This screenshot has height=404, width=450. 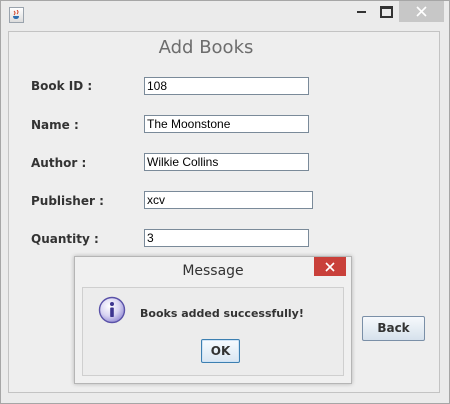 I want to click on minimize-icon, so click(x=361, y=12).